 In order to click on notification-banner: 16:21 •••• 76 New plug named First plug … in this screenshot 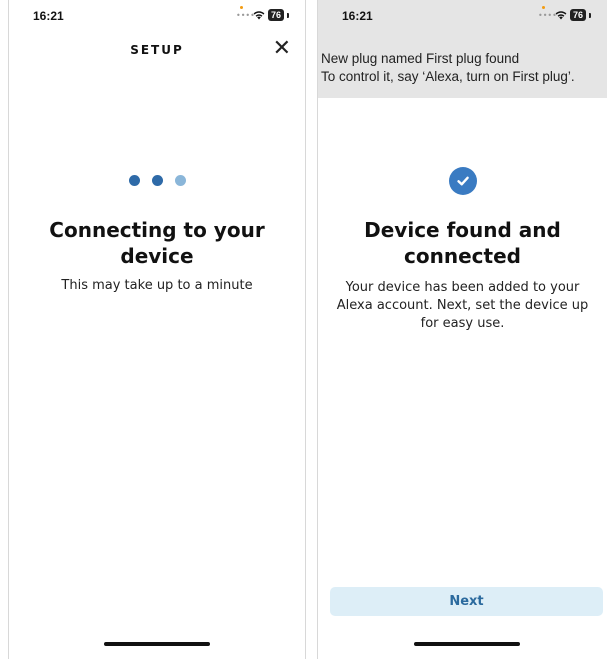, I will do `click(462, 49)`.